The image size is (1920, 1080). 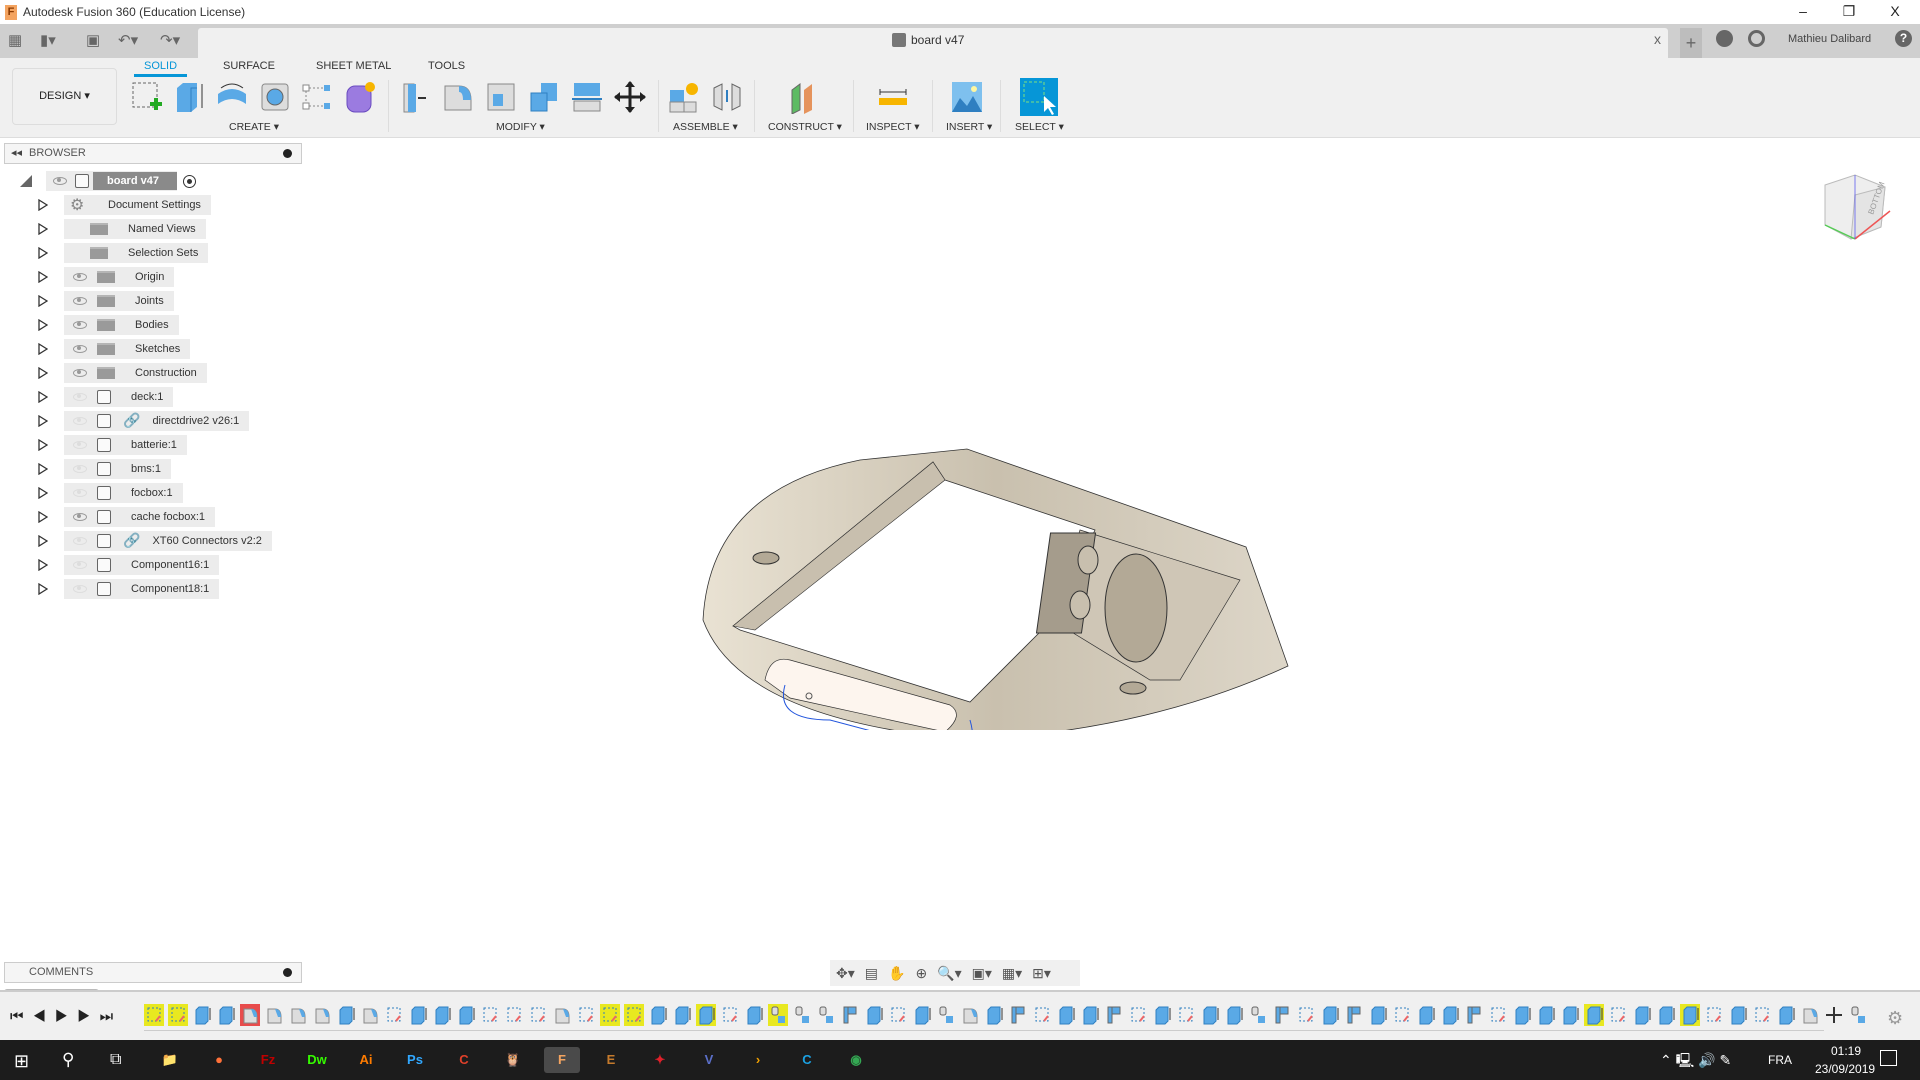 I want to click on browser-item: Joints, so click(x=106, y=301).